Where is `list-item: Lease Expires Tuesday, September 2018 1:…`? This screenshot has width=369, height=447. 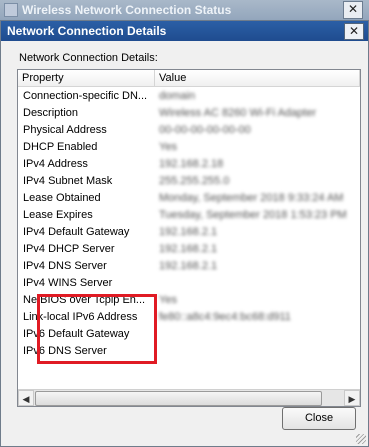
list-item: Lease Expires Tuesday, September 2018 1:… is located at coordinates (189, 215).